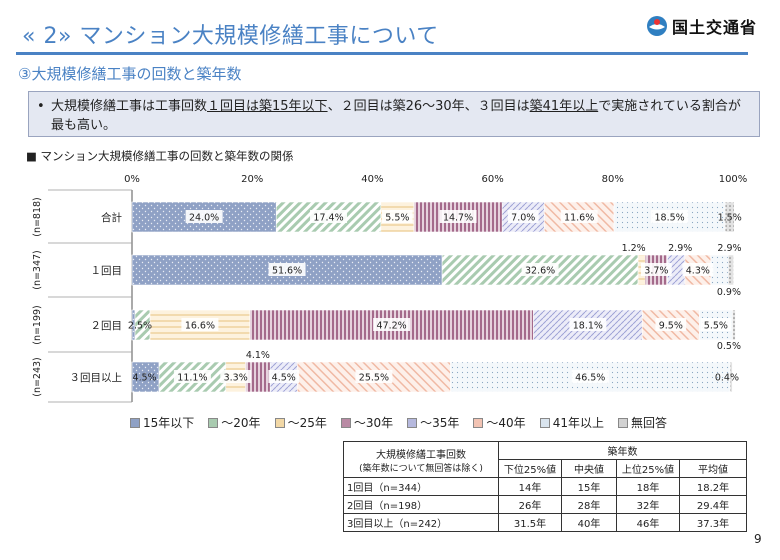 The width and height of the screenshot is (780, 560). I want to click on table-row: 2回目（n=198） 26年 28年 32年 29.4年, so click(545, 504).